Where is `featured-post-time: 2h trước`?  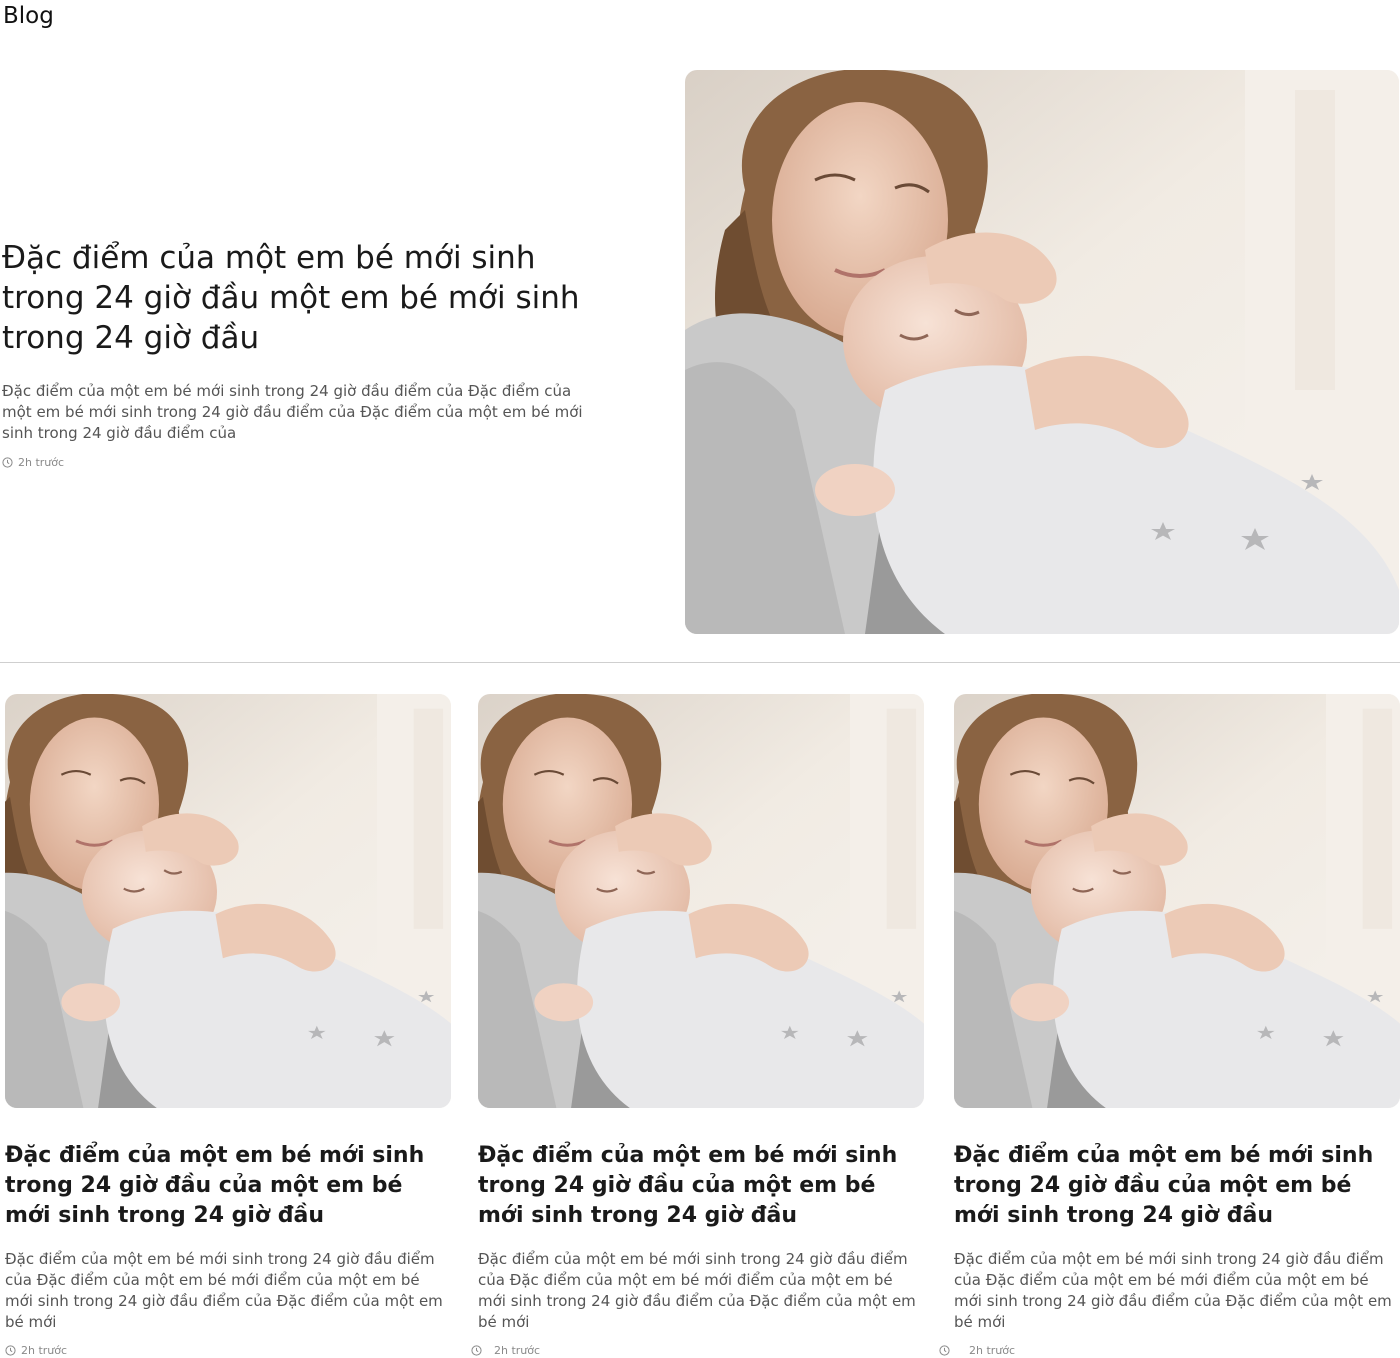 featured-post-time: 2h trước is located at coordinates (41, 462).